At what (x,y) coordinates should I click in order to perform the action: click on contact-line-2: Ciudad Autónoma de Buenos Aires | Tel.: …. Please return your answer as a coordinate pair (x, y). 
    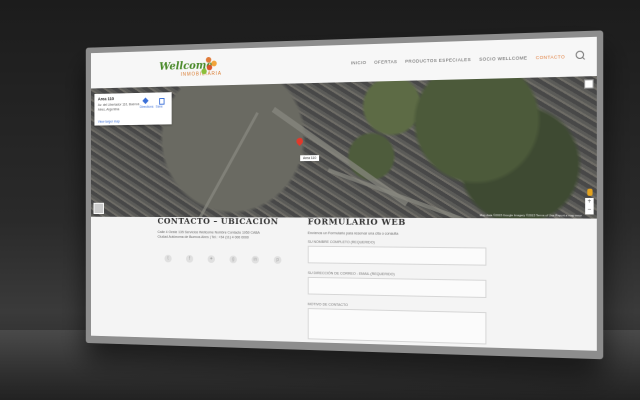
    Looking at the image, I should click on (225, 238).